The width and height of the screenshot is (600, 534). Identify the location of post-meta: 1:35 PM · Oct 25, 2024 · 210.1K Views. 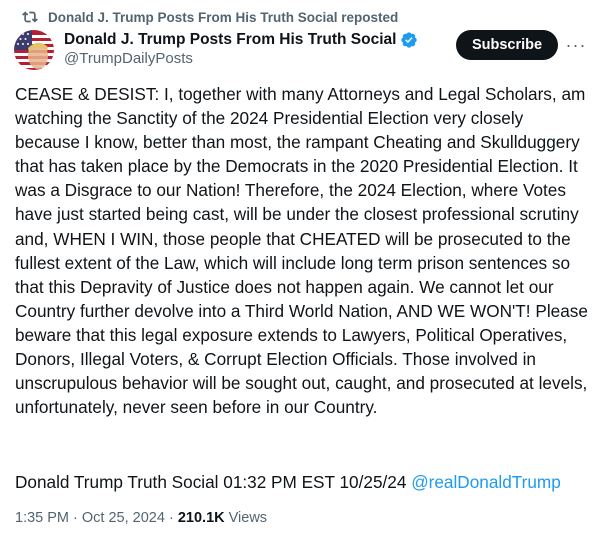
(141, 518).